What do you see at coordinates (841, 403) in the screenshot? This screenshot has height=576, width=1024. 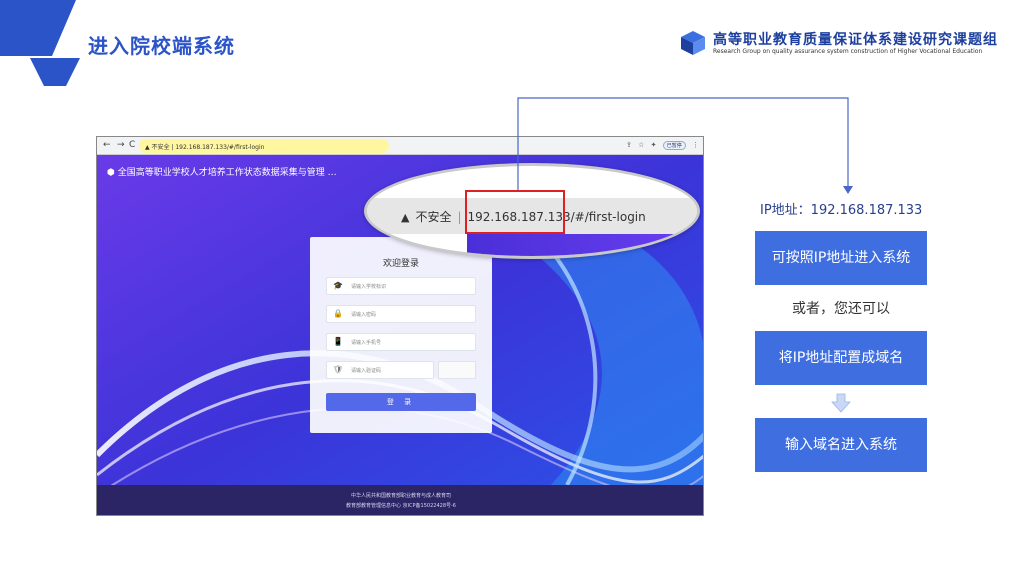 I see `down-arrow-icon` at bounding box center [841, 403].